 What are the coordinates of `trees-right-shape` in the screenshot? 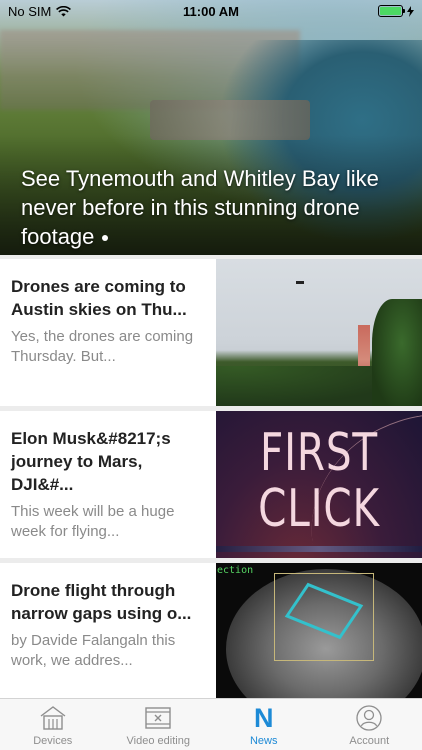 It's located at (397, 352).